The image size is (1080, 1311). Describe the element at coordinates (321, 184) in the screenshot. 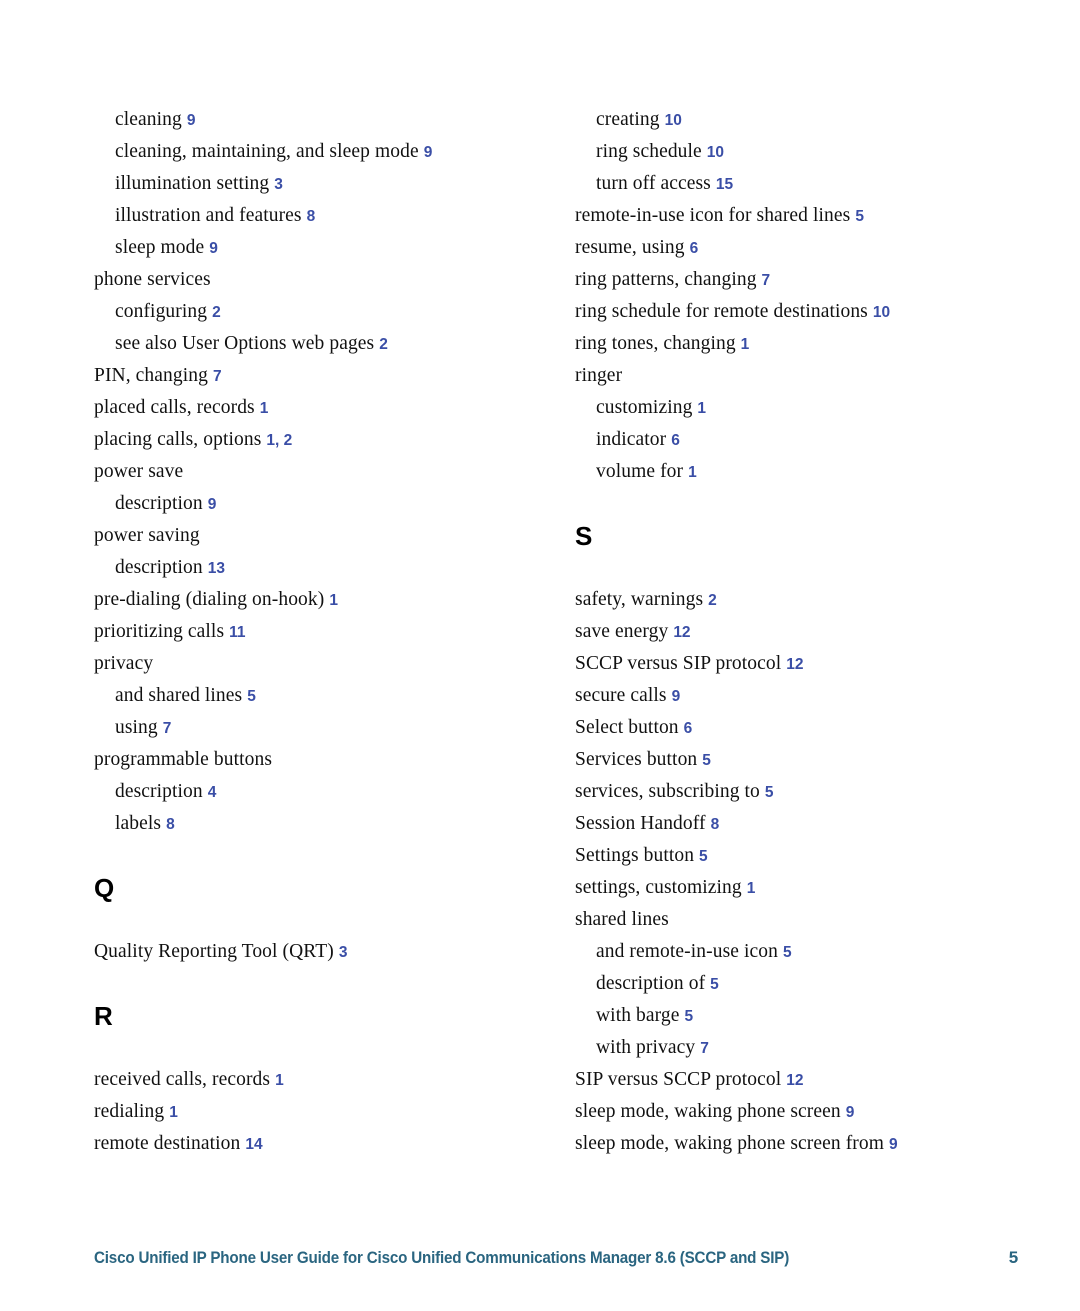

I see `index-entry: illumination setting 3` at that location.